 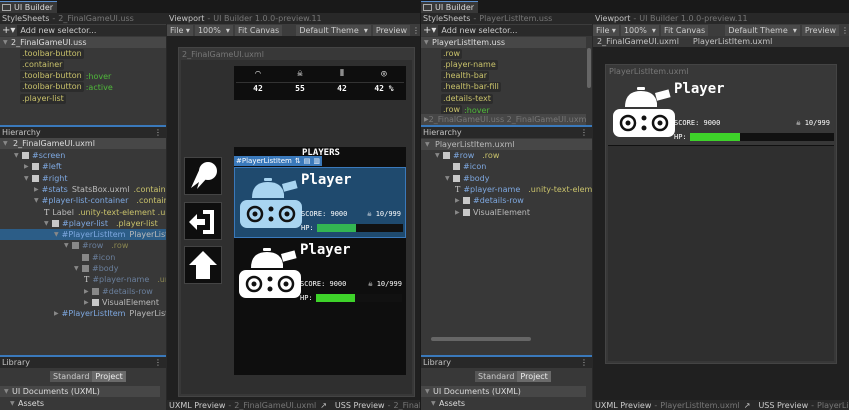 I want to click on selector-item: .details-text, so click(x=506, y=98).